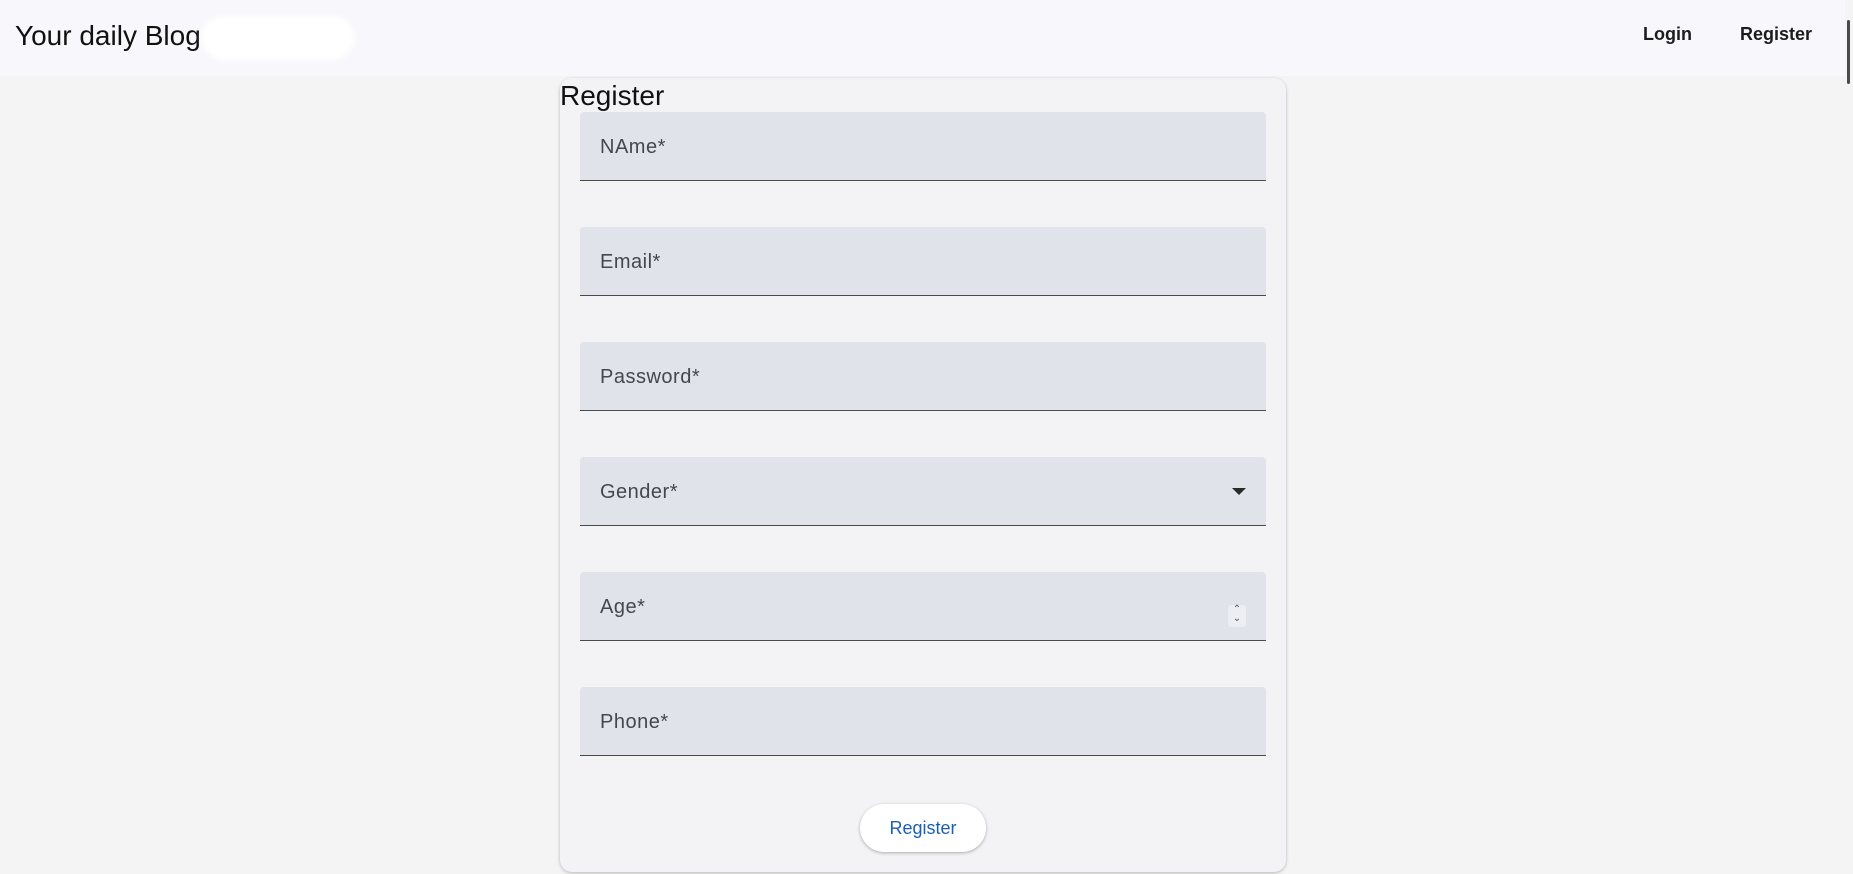  What do you see at coordinates (278, 38) in the screenshot?
I see `redacted-region` at bounding box center [278, 38].